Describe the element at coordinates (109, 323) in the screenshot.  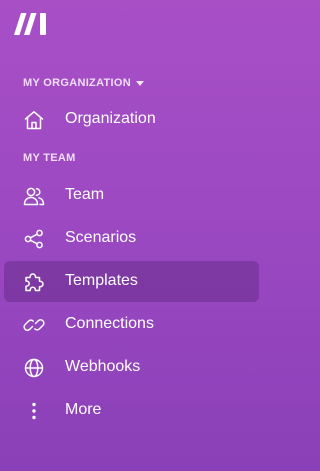
I see `nav-label-connections: Connections` at that location.